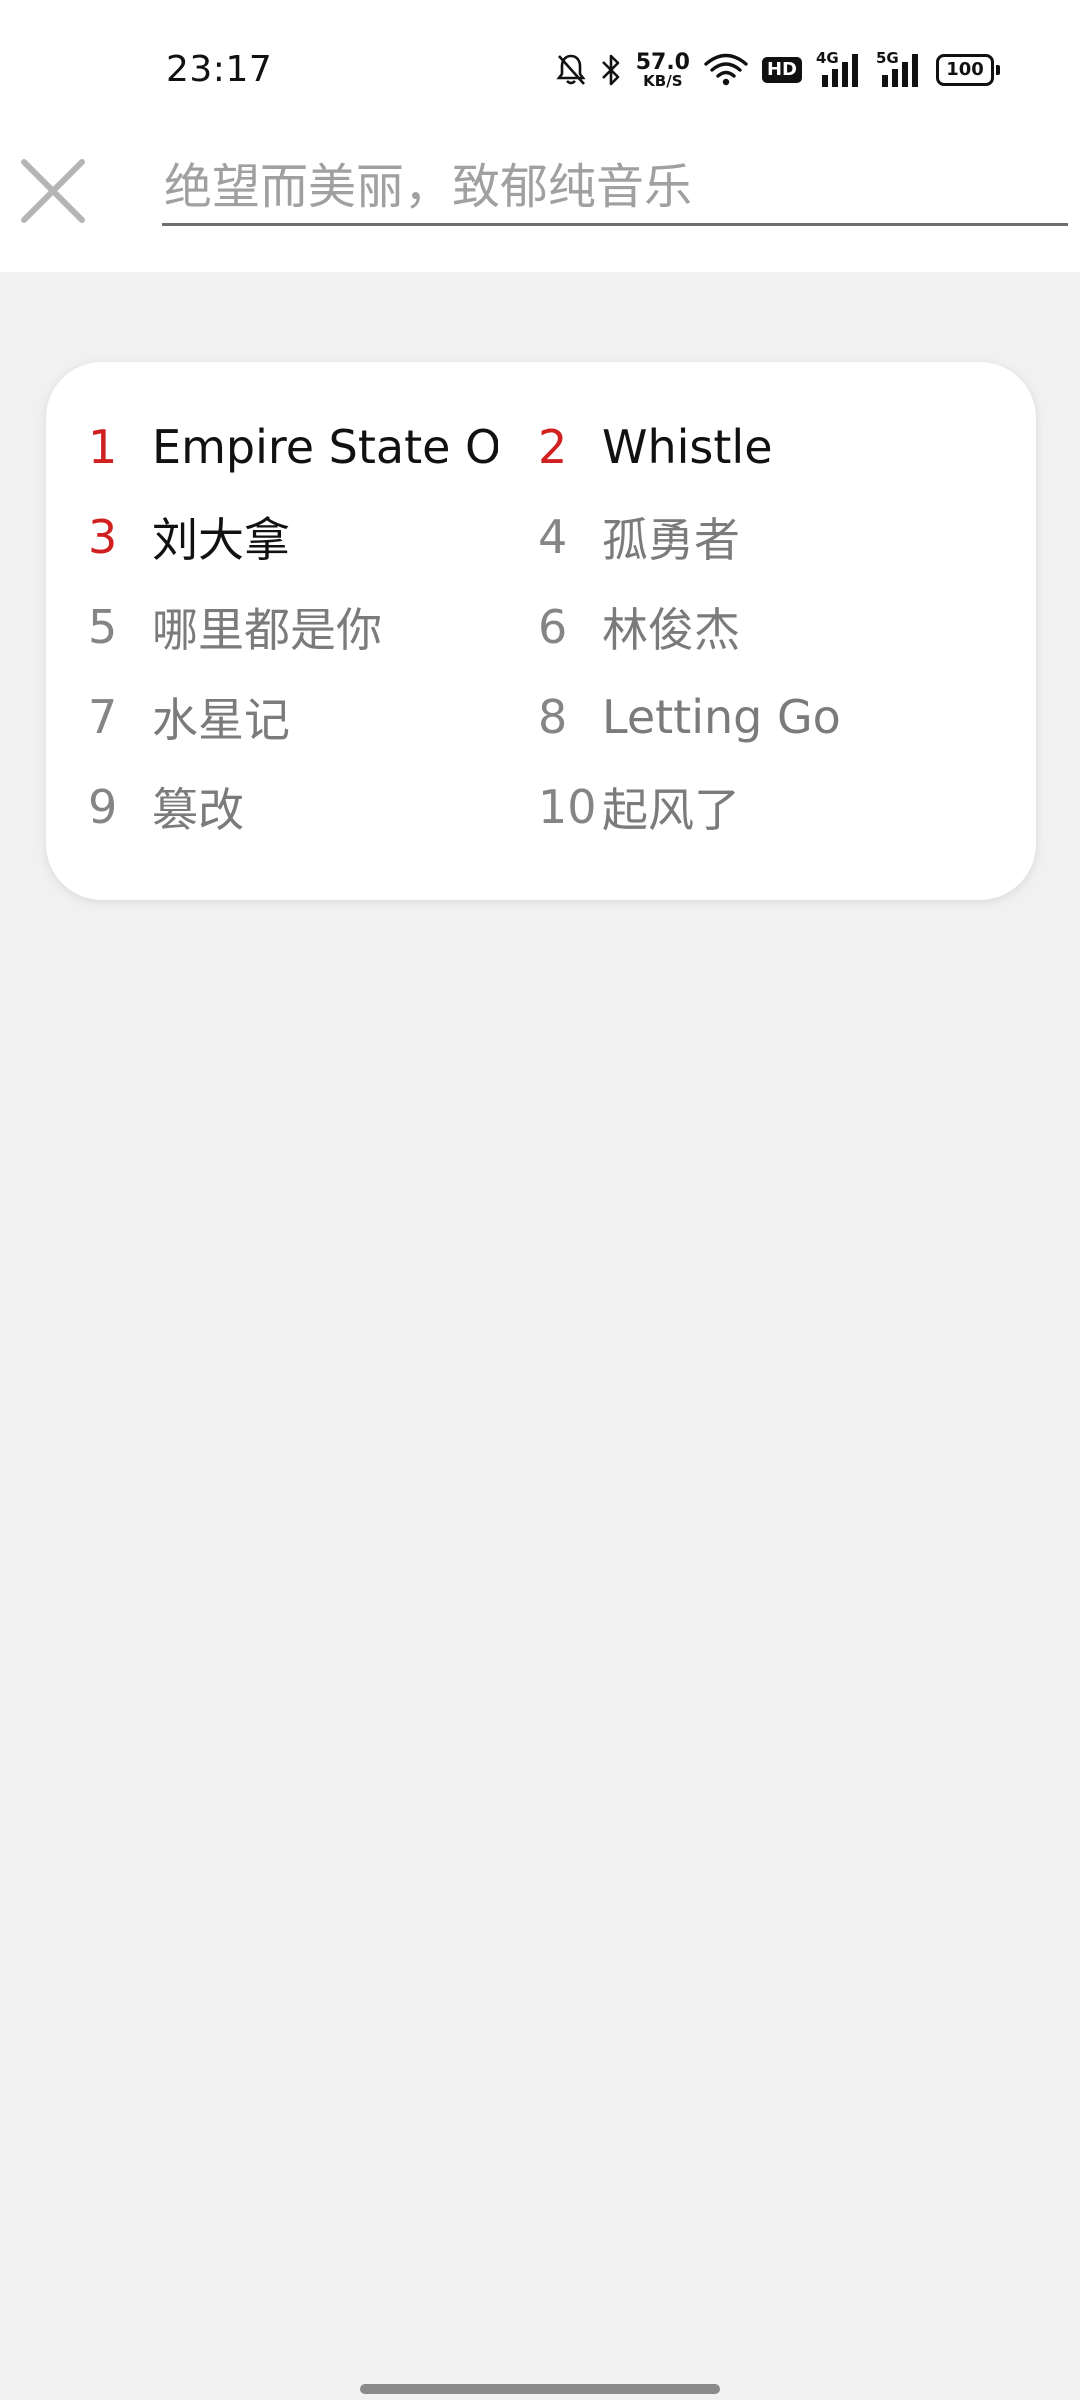 The width and height of the screenshot is (1080, 2400). I want to click on hot-search-item: 5 哪里都是你, so click(235, 627).